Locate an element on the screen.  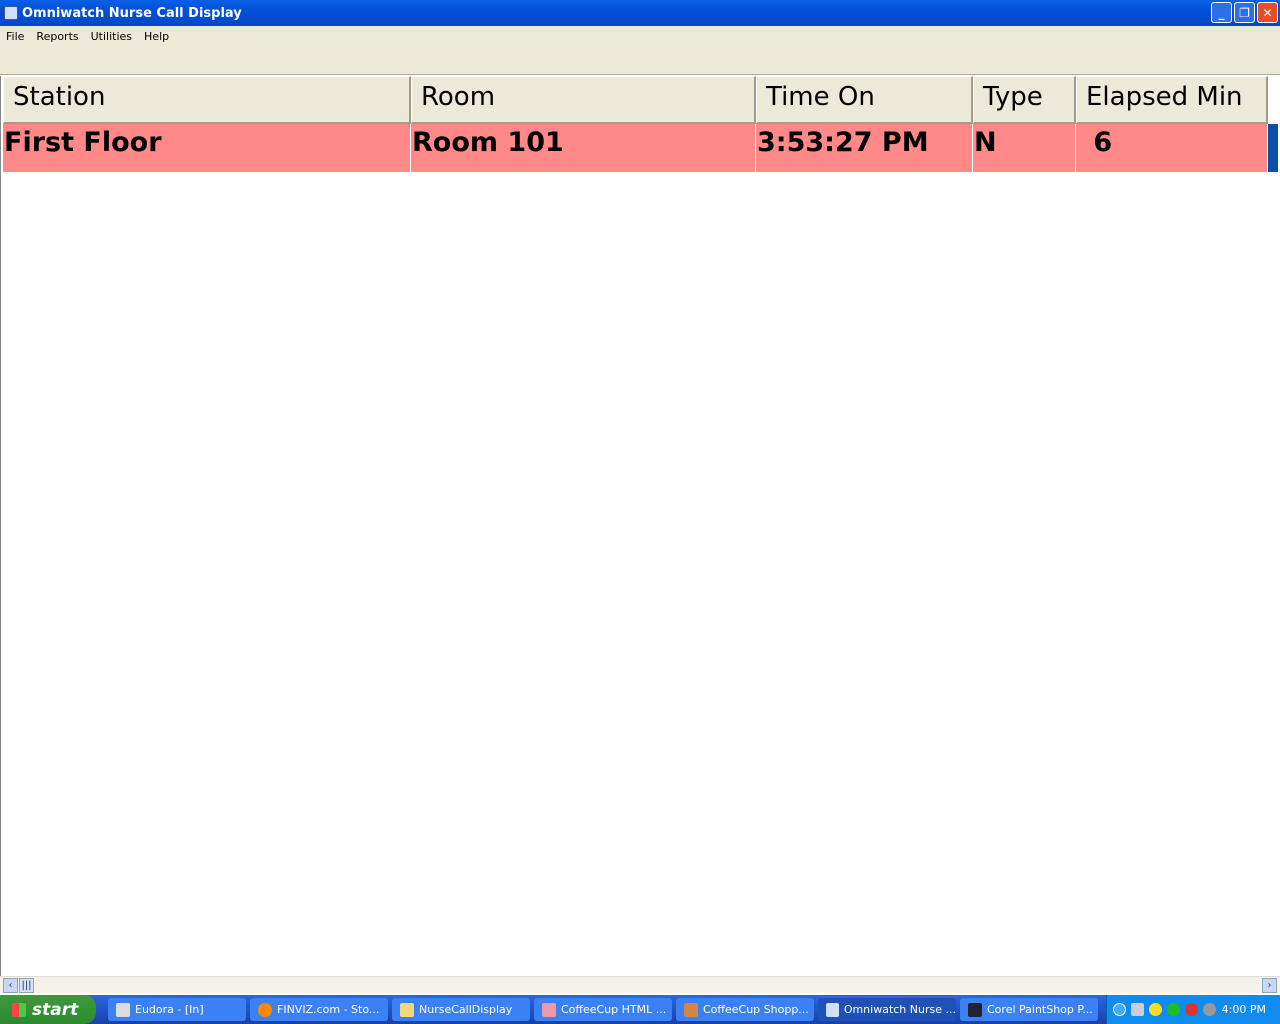
column-header-type: Type is located at coordinates (1024, 100).